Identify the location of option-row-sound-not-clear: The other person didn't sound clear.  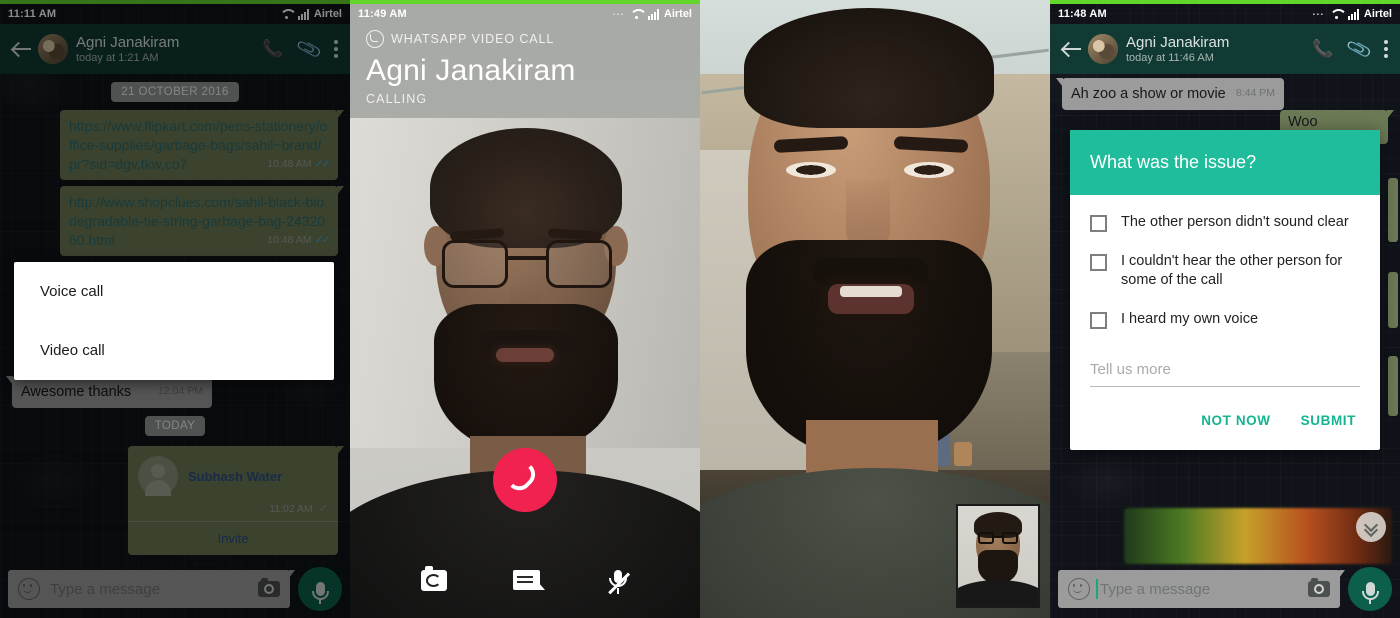
(1225, 222).